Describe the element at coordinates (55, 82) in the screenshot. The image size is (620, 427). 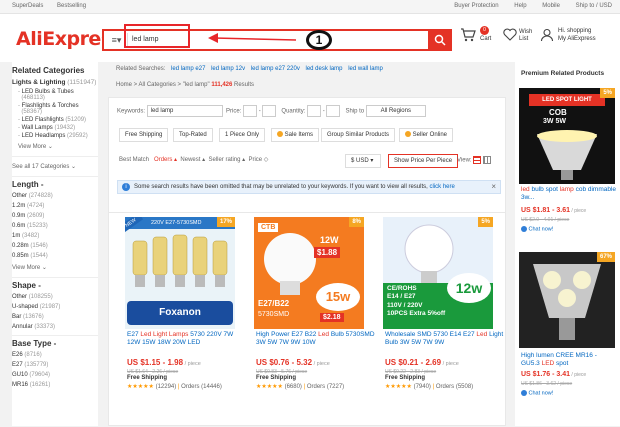
I see `category-lights: Lights & Lighting (1151947)` at that location.